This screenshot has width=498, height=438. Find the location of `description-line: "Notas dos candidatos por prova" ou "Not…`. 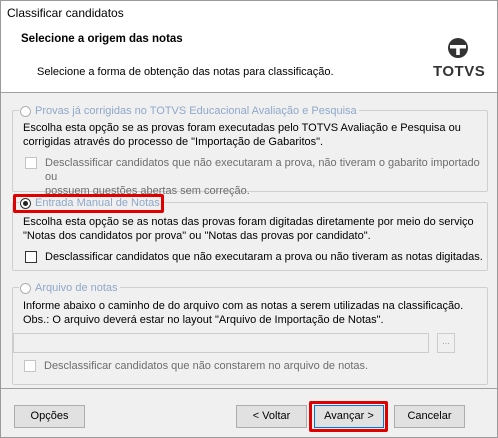

description-line: "Notas dos candidatos por prova" ou "Not… is located at coordinates (197, 236).